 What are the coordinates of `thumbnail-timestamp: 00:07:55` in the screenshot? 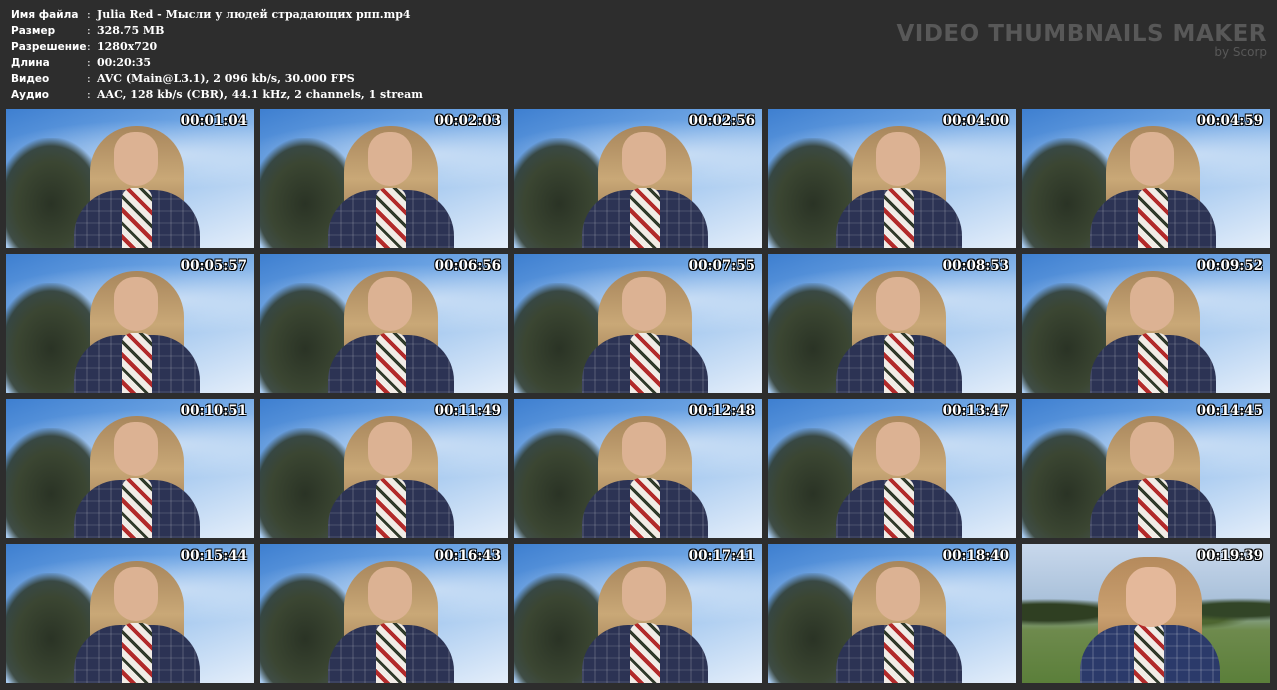 It's located at (721, 266).